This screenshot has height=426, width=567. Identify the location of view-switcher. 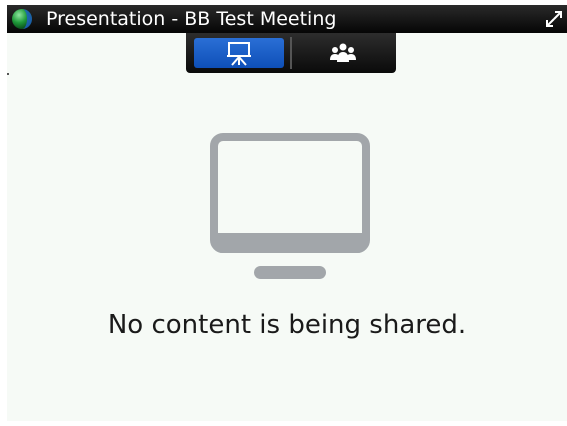
(291, 53).